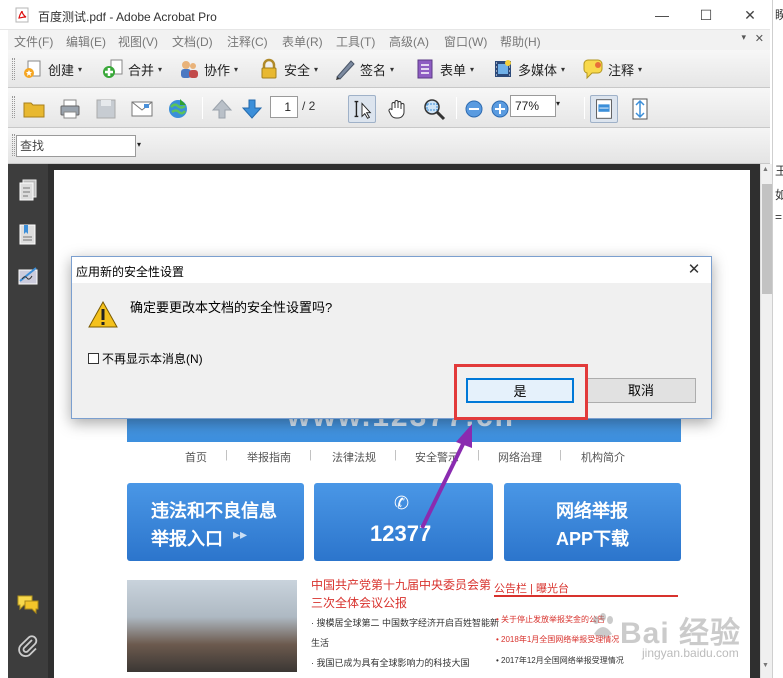  Describe the element at coordinates (604, 109) in the screenshot. I see `fit-width-icon` at that location.